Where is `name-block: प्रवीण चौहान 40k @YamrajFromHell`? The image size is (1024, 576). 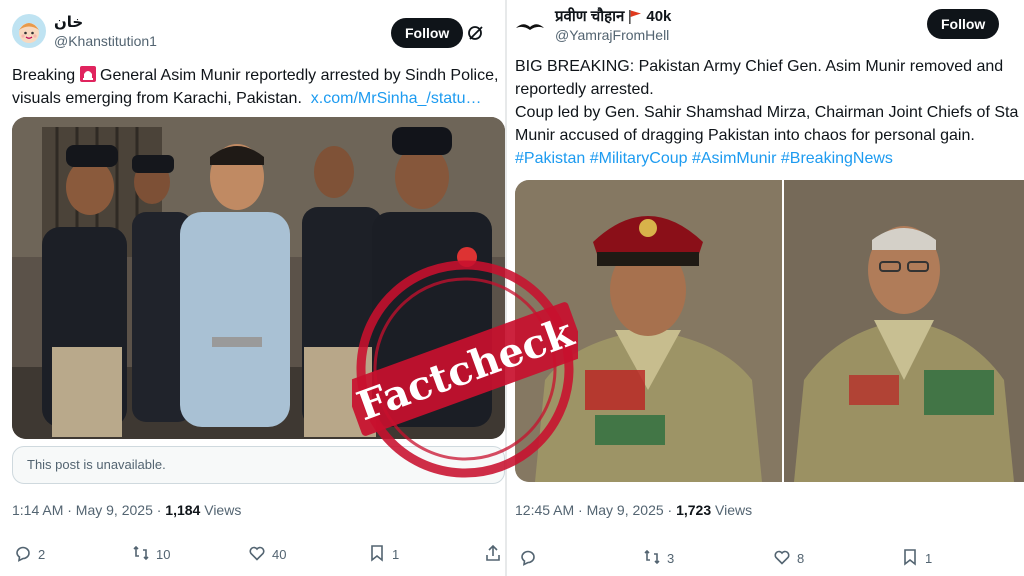
name-block: प्रवीण चौहान 40k @YamrajFromHell is located at coordinates (613, 26).